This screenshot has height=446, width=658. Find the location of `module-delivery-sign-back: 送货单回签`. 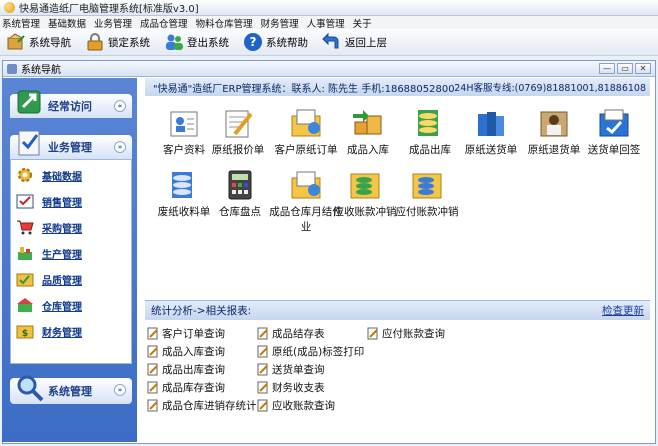

module-delivery-sign-back: 送货单回签 is located at coordinates (614, 131).